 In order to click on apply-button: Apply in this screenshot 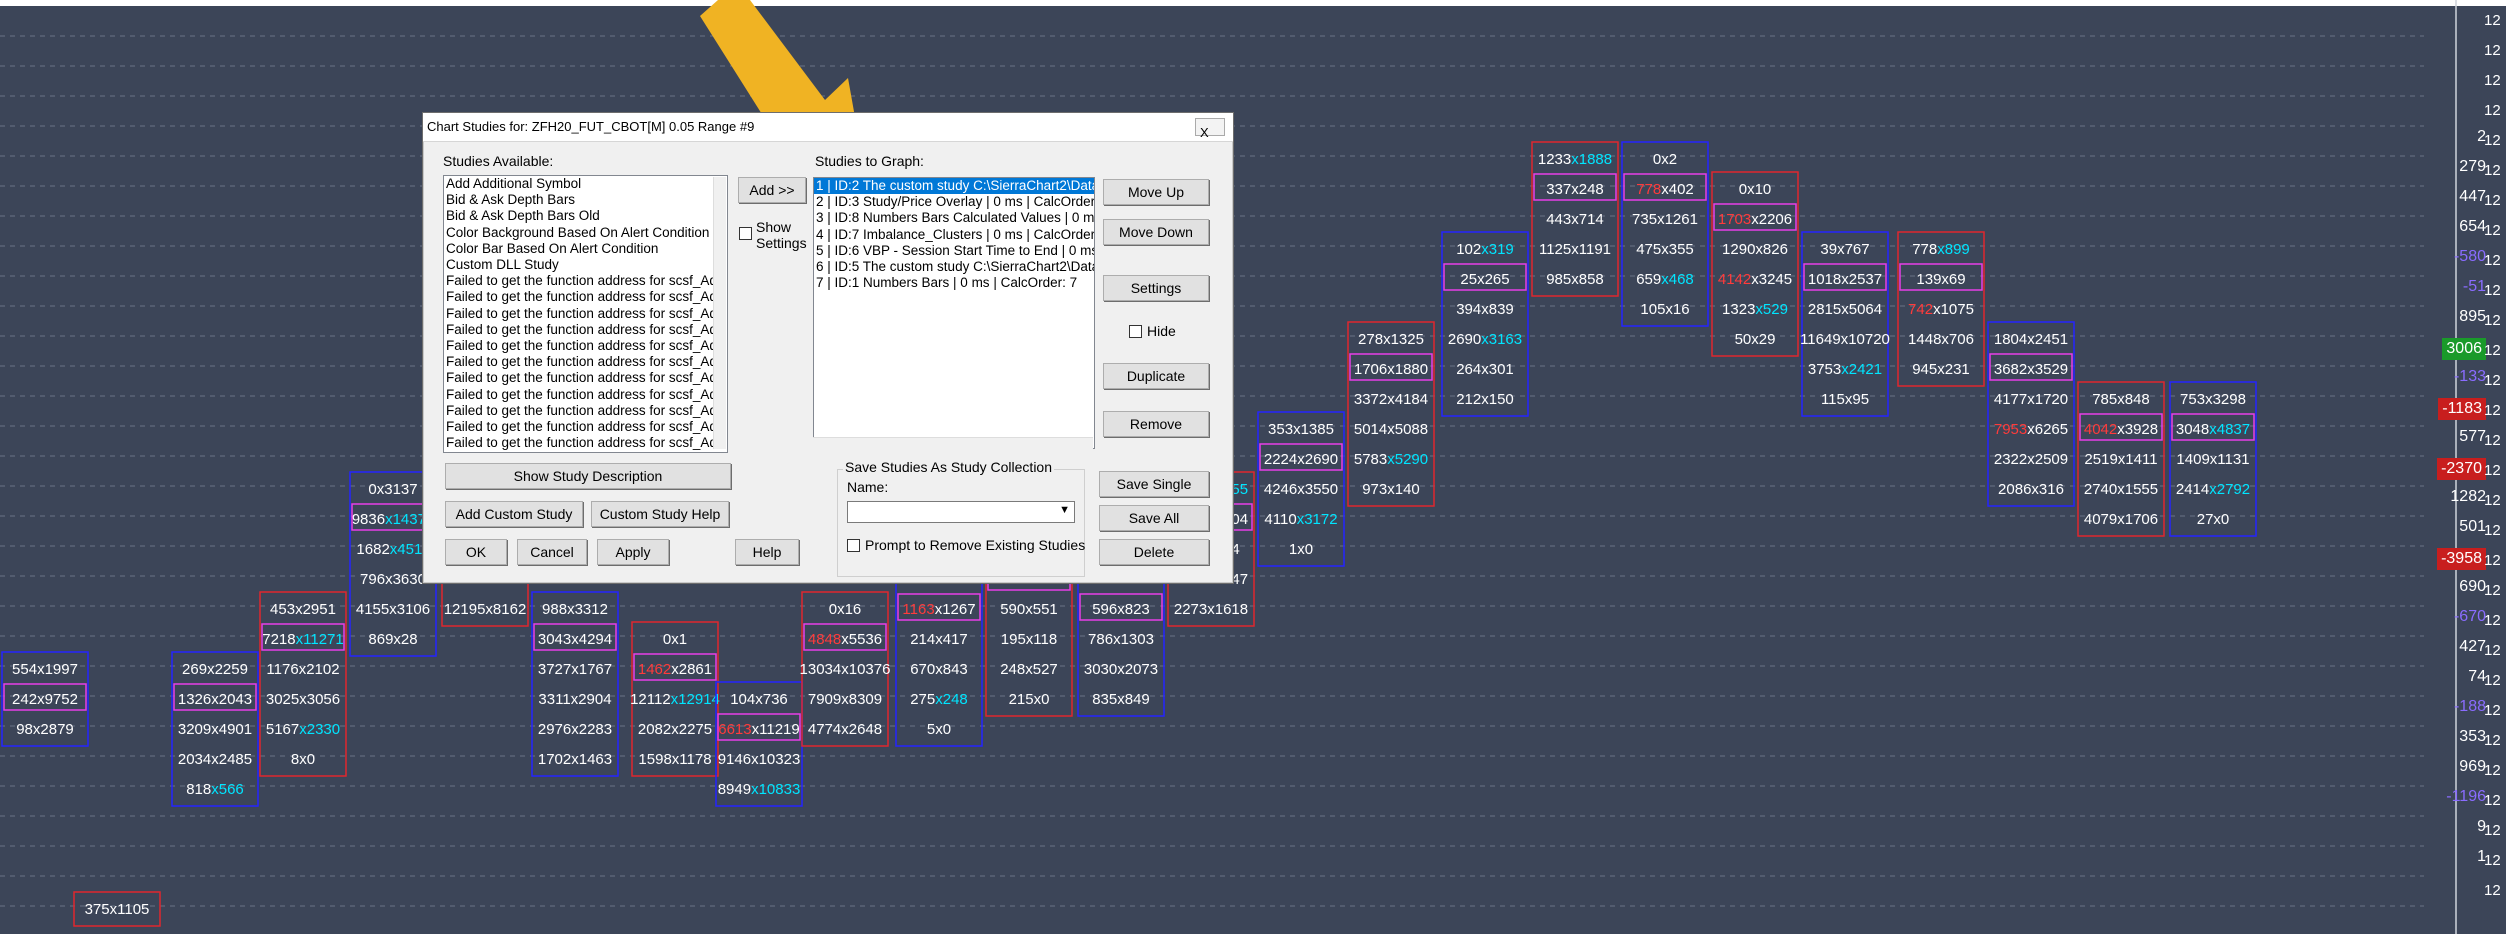, I will do `click(633, 552)`.